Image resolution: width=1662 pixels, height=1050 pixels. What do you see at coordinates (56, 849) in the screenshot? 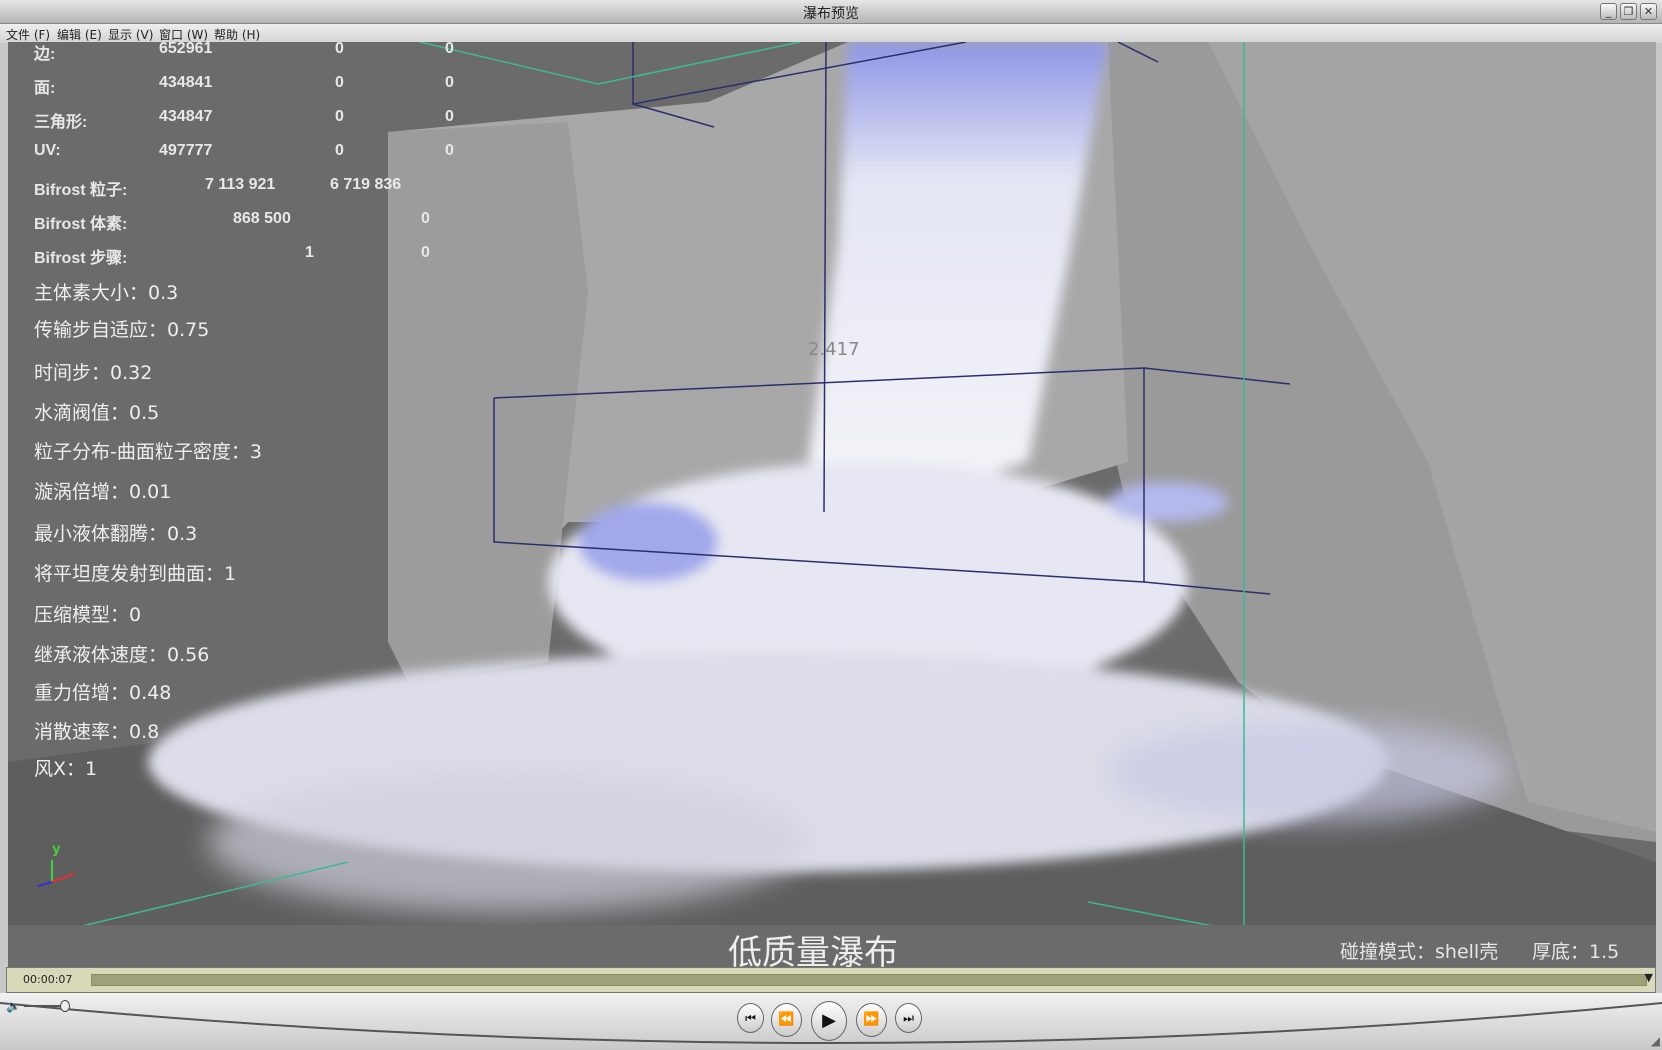
I see `axis-y-label: y` at bounding box center [56, 849].